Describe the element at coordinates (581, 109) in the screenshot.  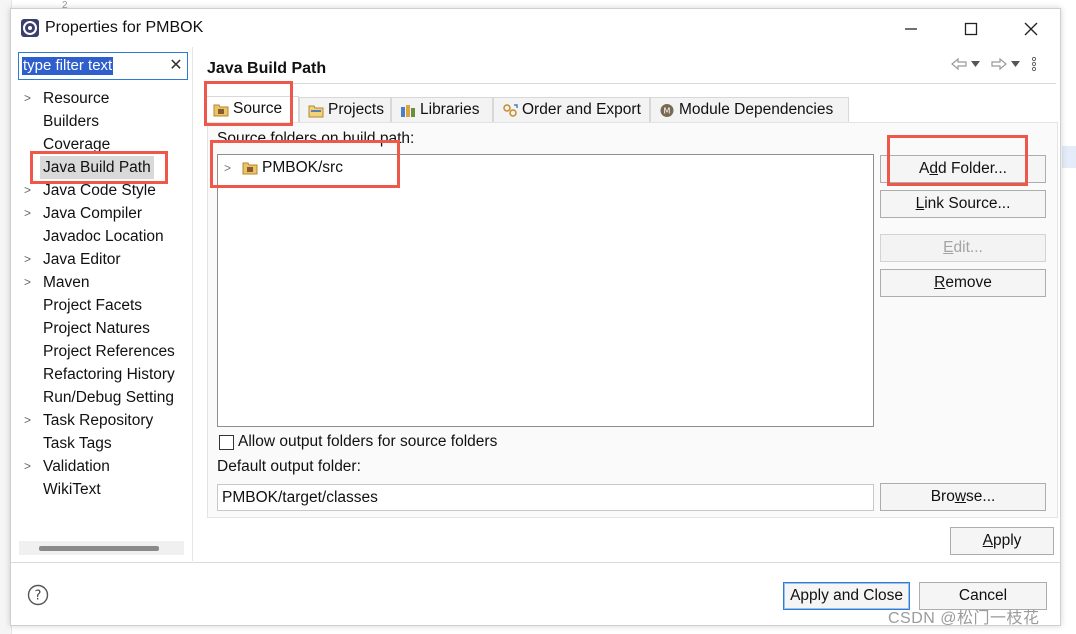
I see `tab-order-and-export-label: Order and Export` at that location.